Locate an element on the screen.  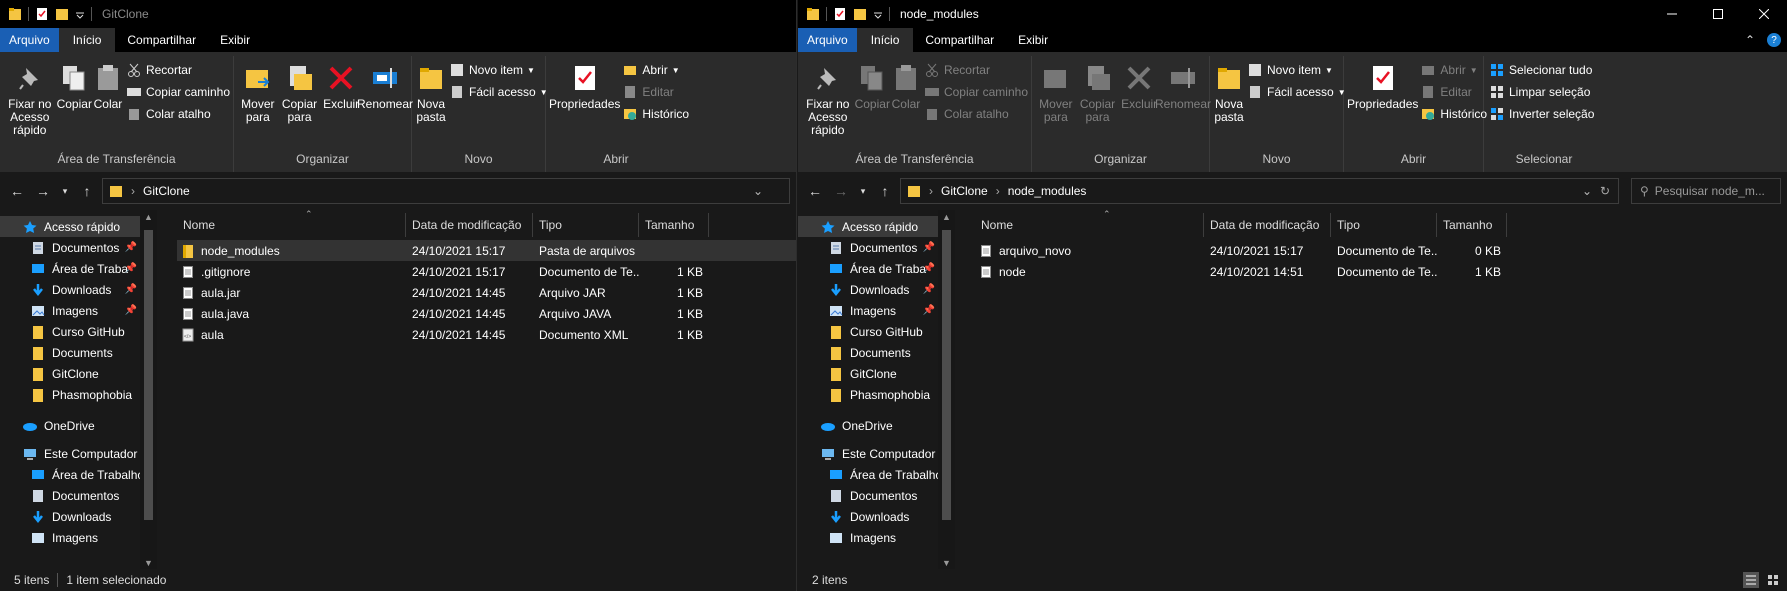
maximize-button is located at coordinates (1718, 14).